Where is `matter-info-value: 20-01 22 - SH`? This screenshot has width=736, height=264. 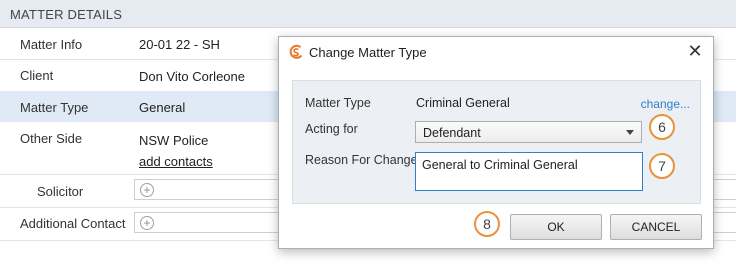
matter-info-value: 20-01 22 - SH is located at coordinates (179, 44).